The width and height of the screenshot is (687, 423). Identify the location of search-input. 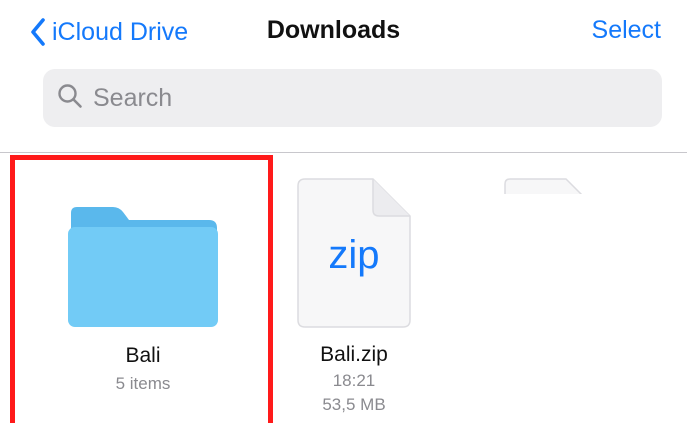
(353, 98).